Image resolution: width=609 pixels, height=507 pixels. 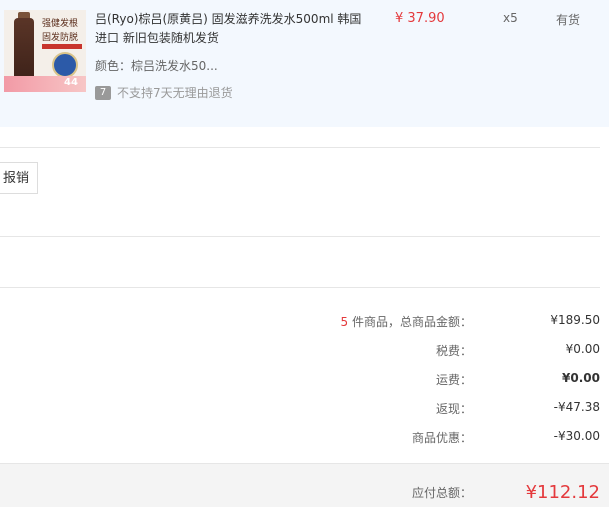 I want to click on tax-label: 税费：, so click(x=453, y=351).